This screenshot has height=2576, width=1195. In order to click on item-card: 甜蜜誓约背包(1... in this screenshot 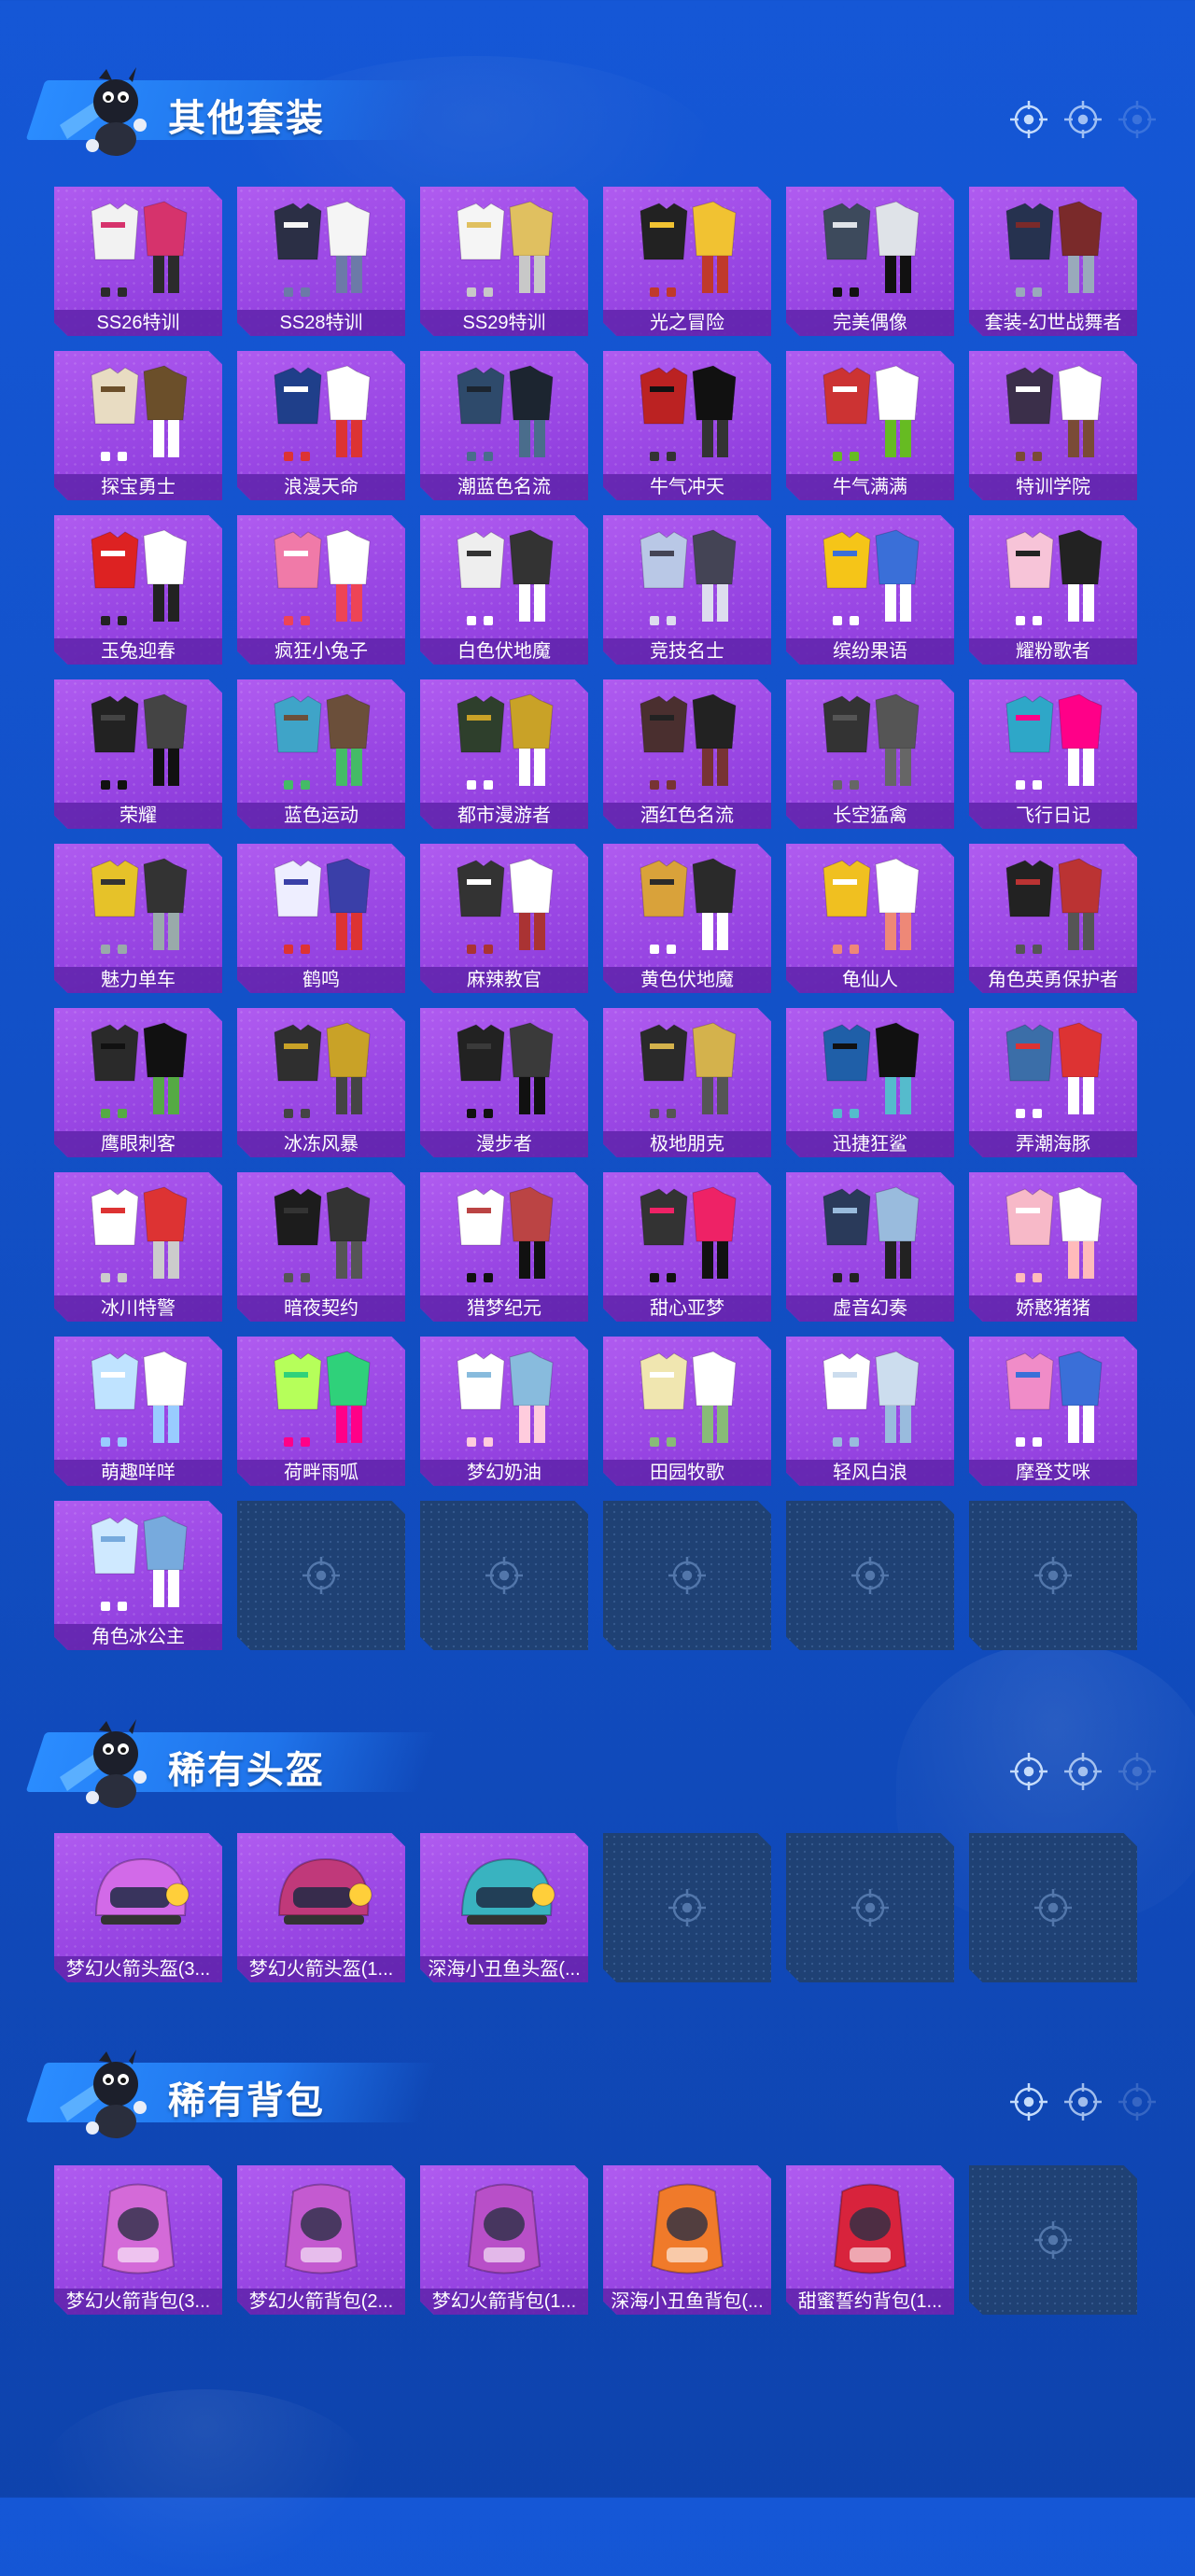, I will do `click(870, 2240)`.